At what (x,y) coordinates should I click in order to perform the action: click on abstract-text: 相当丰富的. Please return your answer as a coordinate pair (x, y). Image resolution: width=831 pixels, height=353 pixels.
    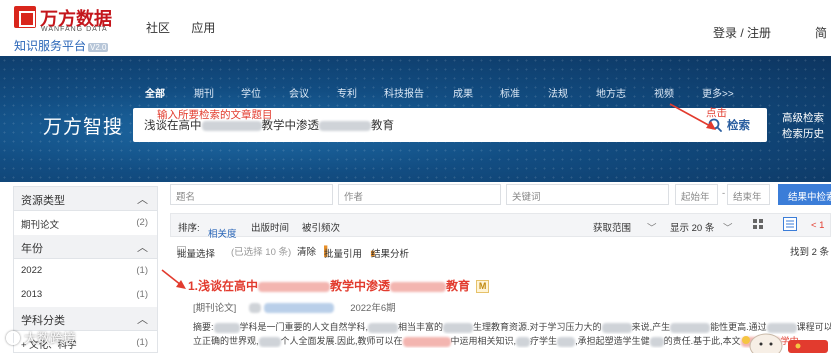
    Looking at the image, I should click on (421, 327).